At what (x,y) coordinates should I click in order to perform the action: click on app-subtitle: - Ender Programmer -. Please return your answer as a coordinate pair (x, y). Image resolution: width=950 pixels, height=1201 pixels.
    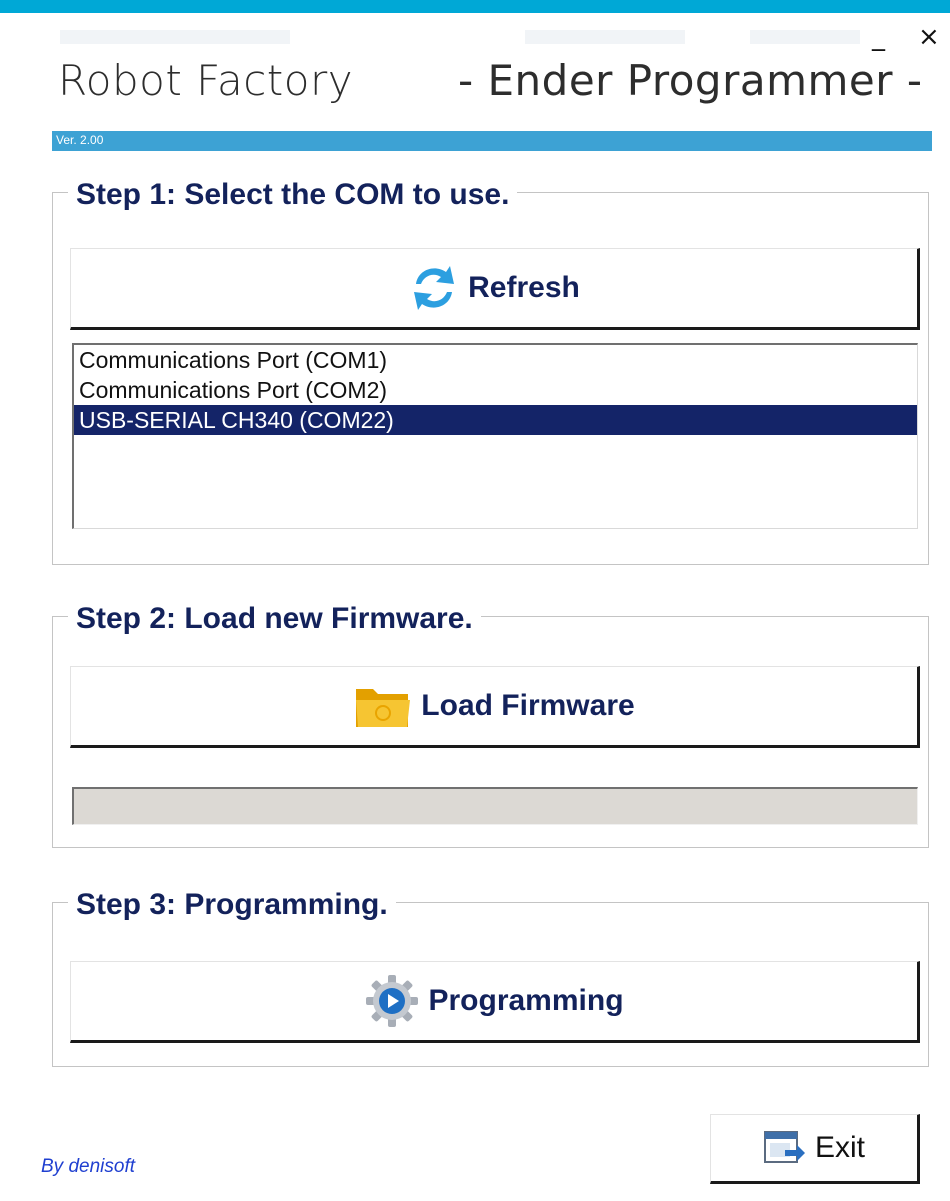
    Looking at the image, I should click on (690, 80).